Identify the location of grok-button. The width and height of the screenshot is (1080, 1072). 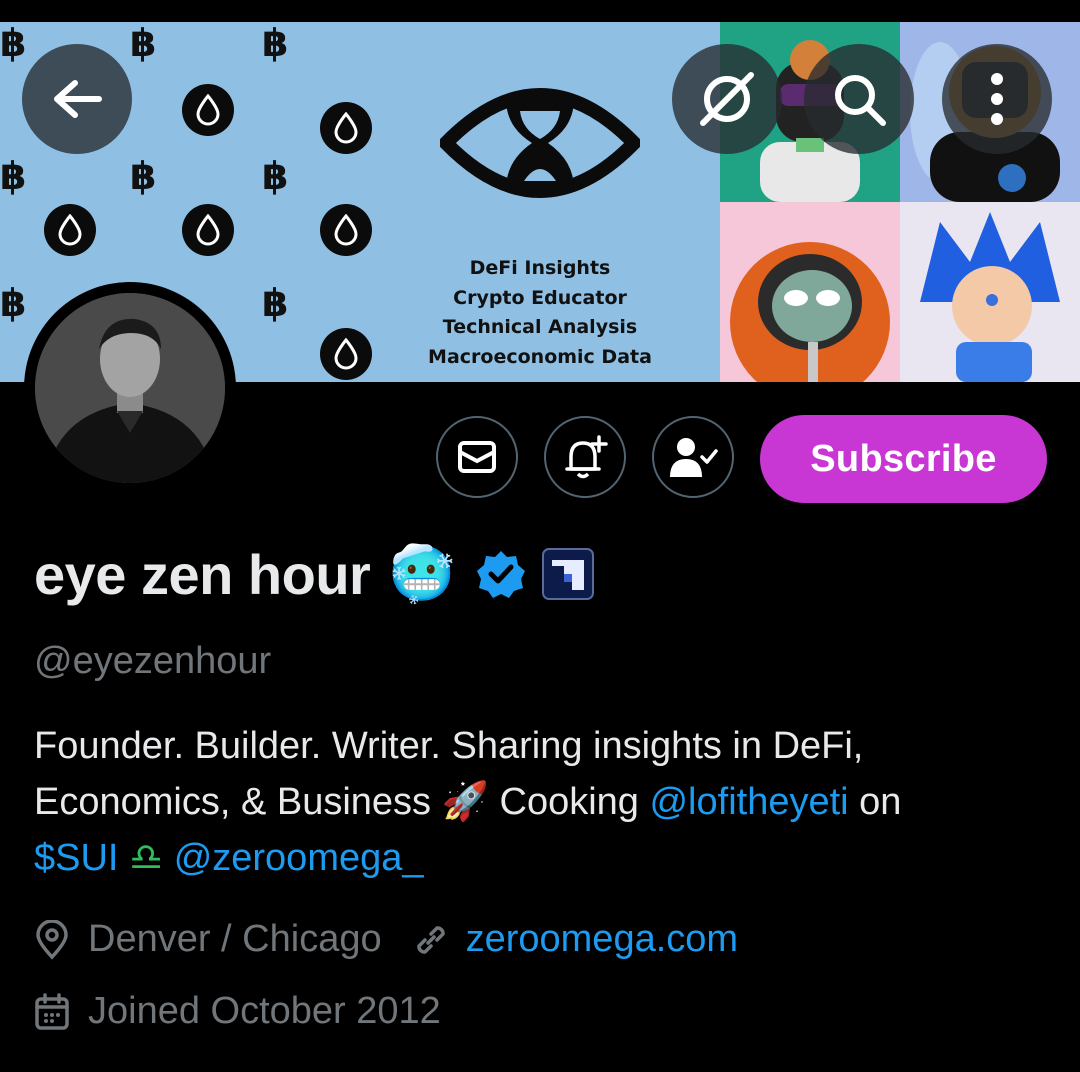
(727, 99).